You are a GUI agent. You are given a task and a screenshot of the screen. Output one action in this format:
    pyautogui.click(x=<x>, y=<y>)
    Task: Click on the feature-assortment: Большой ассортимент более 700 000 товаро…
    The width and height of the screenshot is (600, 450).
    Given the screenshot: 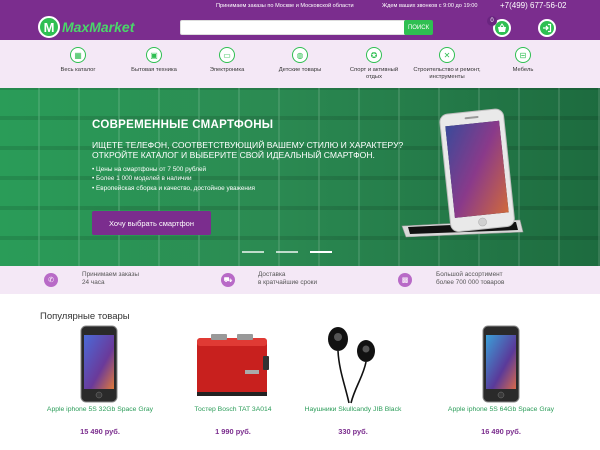 What is the action you would take?
    pyautogui.click(x=470, y=279)
    